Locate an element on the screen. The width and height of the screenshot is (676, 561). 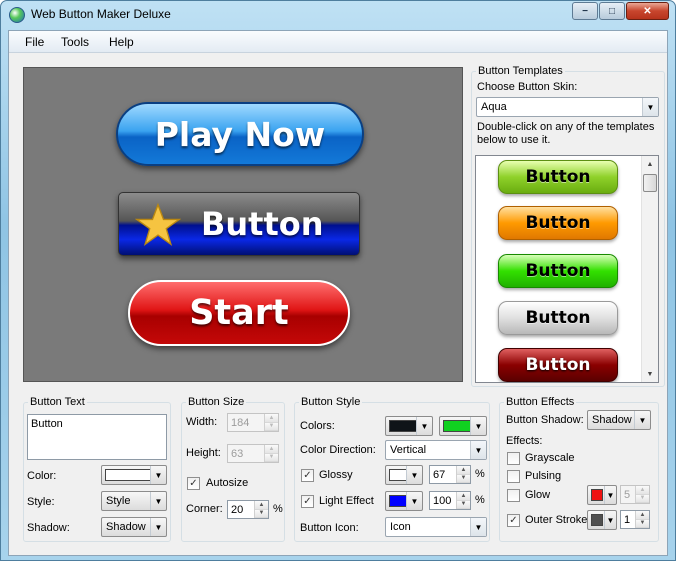
corner-input: 20 ▲ ▼ is located at coordinates (248, 509).